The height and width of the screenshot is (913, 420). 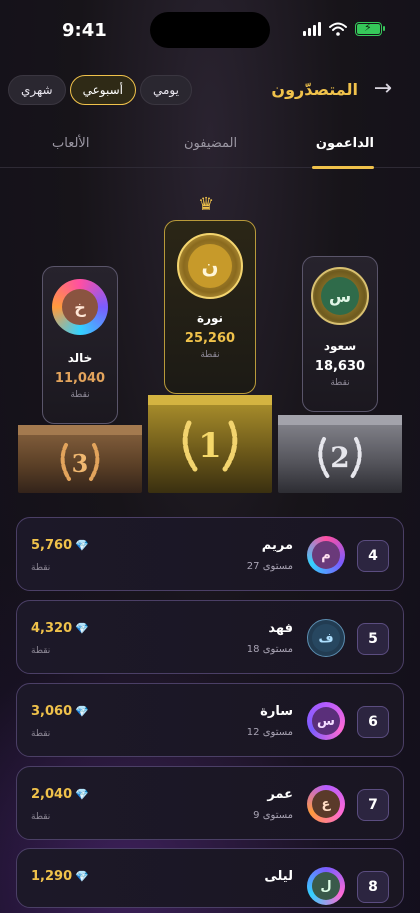 What do you see at coordinates (338, 29) in the screenshot?
I see `wifi-icon` at bounding box center [338, 29].